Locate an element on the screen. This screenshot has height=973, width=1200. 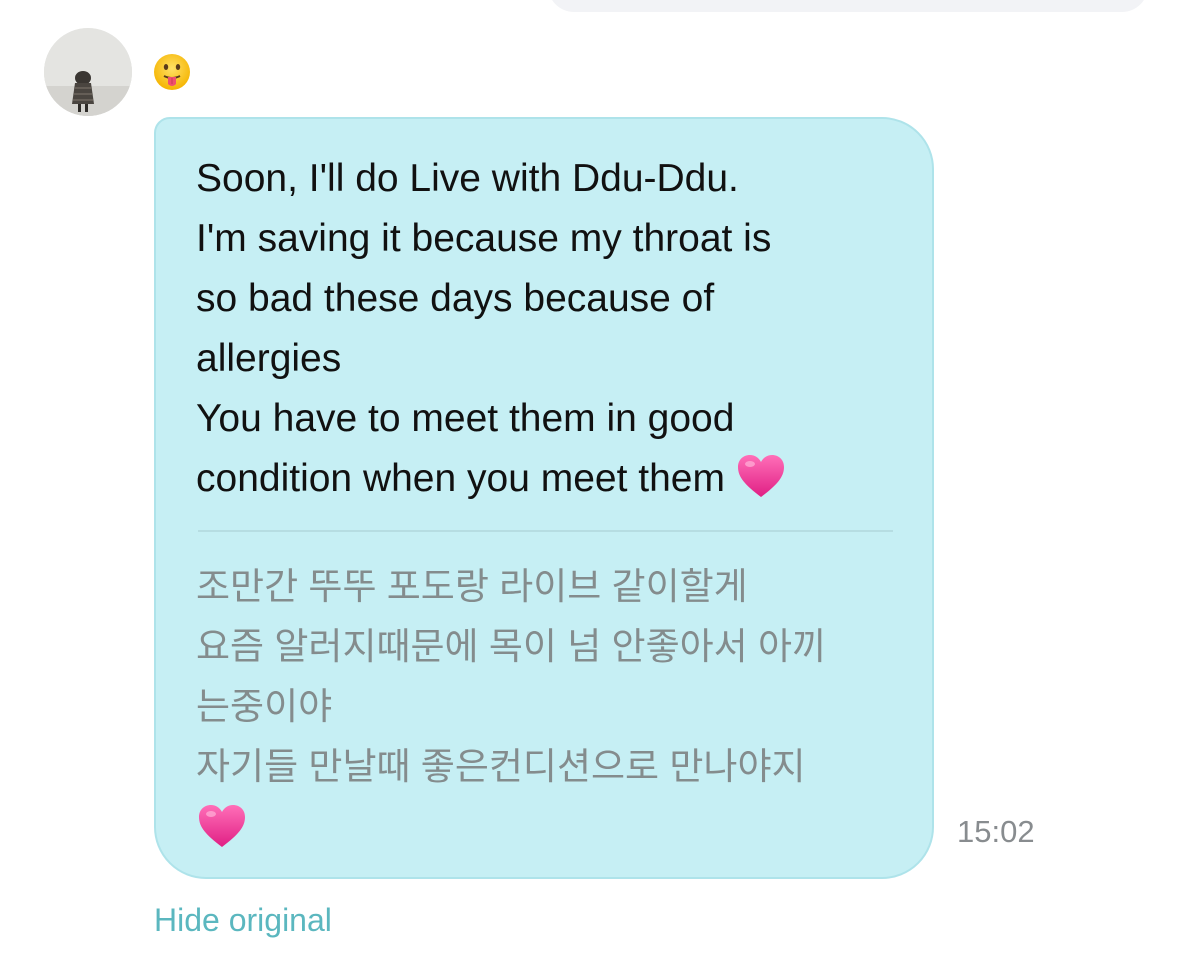
message-timestamp: 15:02 is located at coordinates (996, 831).